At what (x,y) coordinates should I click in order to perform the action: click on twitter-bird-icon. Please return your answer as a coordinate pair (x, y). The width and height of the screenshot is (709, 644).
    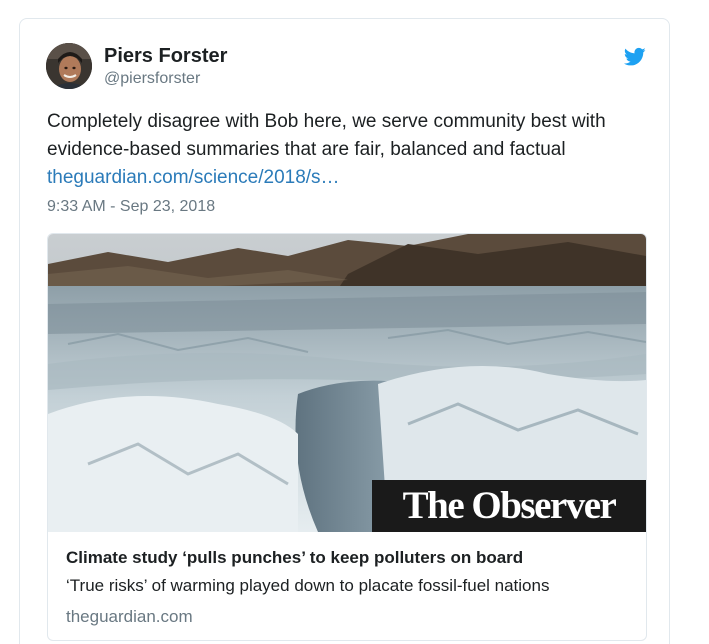
    Looking at the image, I should click on (634, 57).